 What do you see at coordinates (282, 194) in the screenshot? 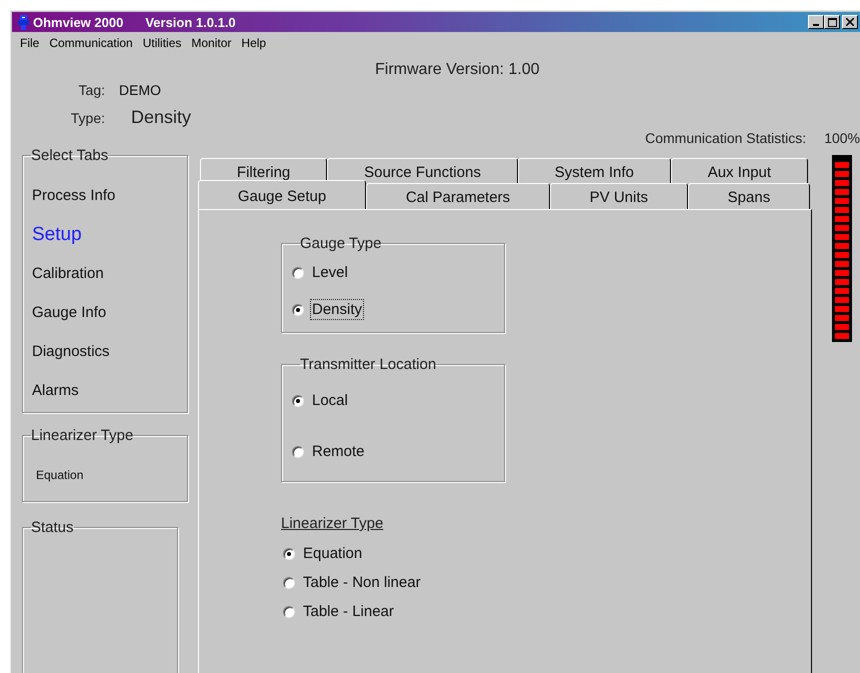
I see `tab: Gauge Setup` at bounding box center [282, 194].